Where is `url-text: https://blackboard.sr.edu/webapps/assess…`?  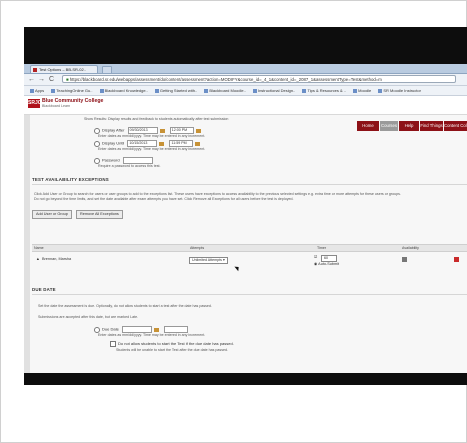 url-text: https://blackboard.sr.edu/webapps/assess… is located at coordinates (225, 79).